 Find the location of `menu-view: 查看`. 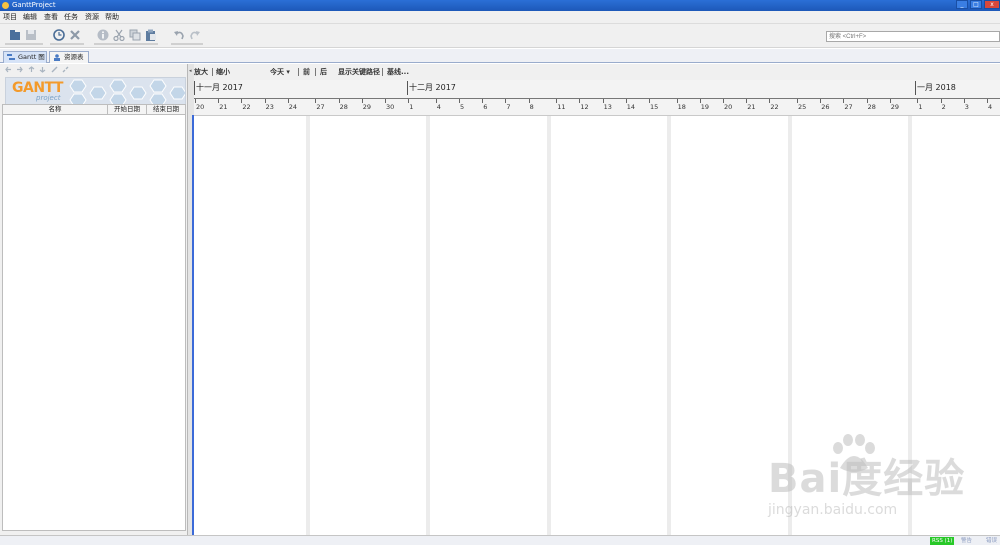

menu-view: 查看 is located at coordinates (51, 17).